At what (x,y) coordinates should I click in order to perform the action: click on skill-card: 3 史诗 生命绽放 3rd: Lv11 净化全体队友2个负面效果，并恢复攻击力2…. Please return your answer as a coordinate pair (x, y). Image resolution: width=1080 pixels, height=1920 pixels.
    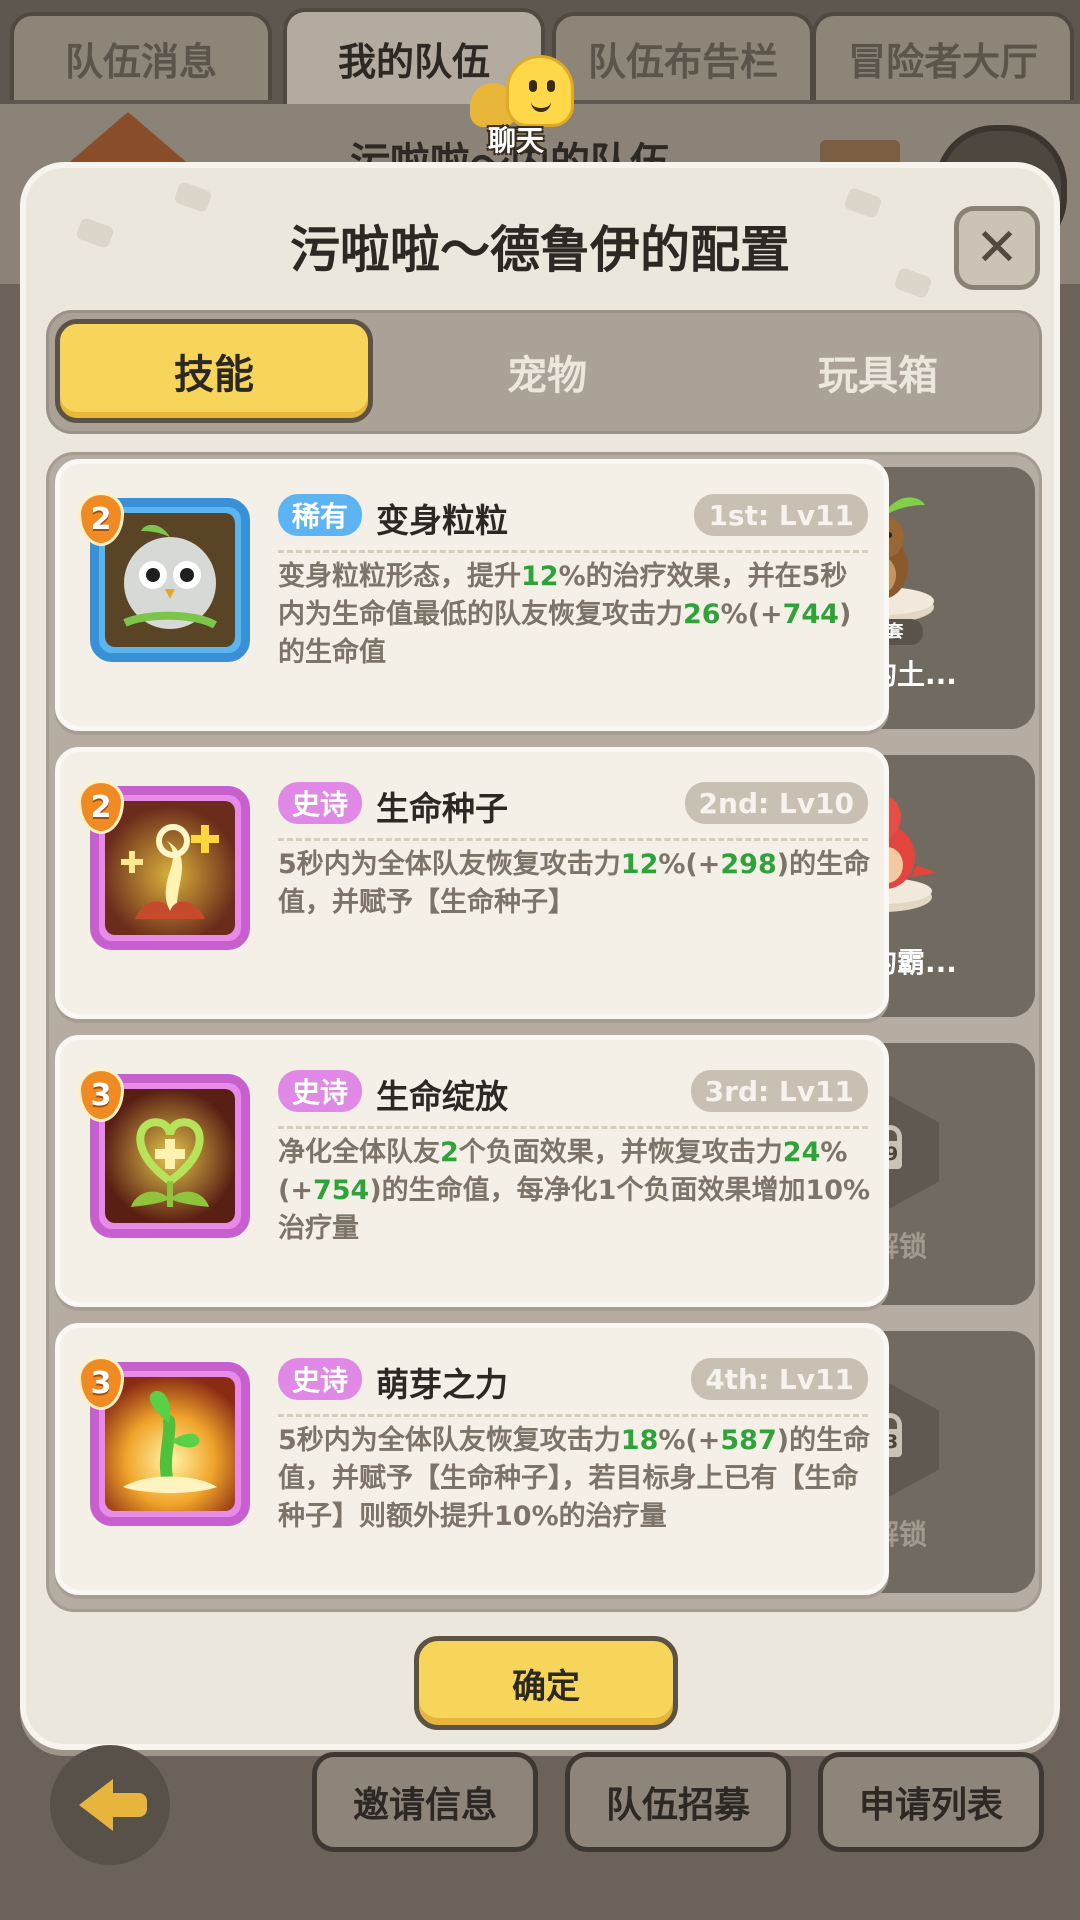
    Looking at the image, I should click on (472, 1171).